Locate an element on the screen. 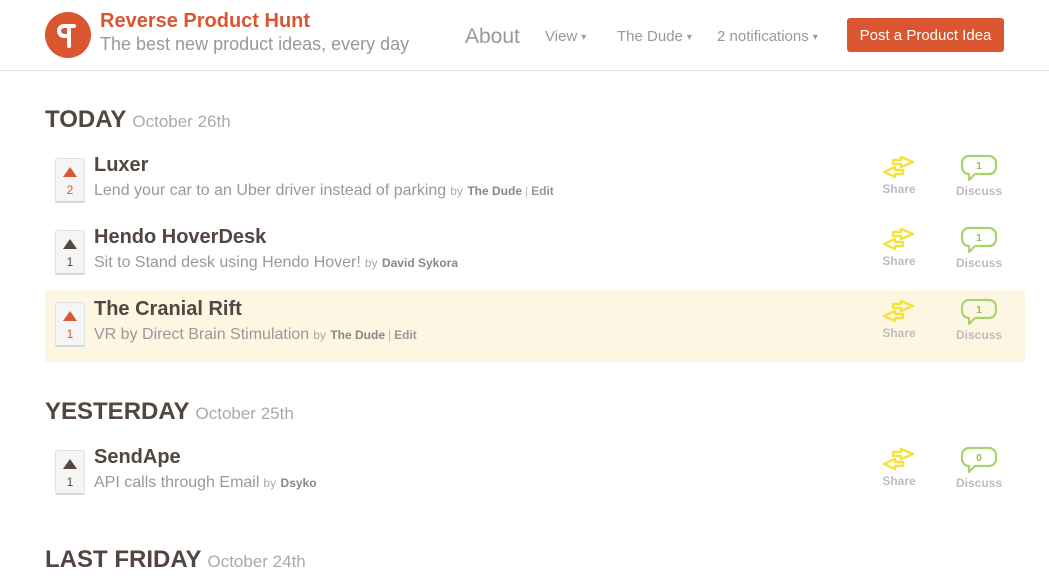  day-heading: LAST FRIDAY October 24th is located at coordinates (175, 560).